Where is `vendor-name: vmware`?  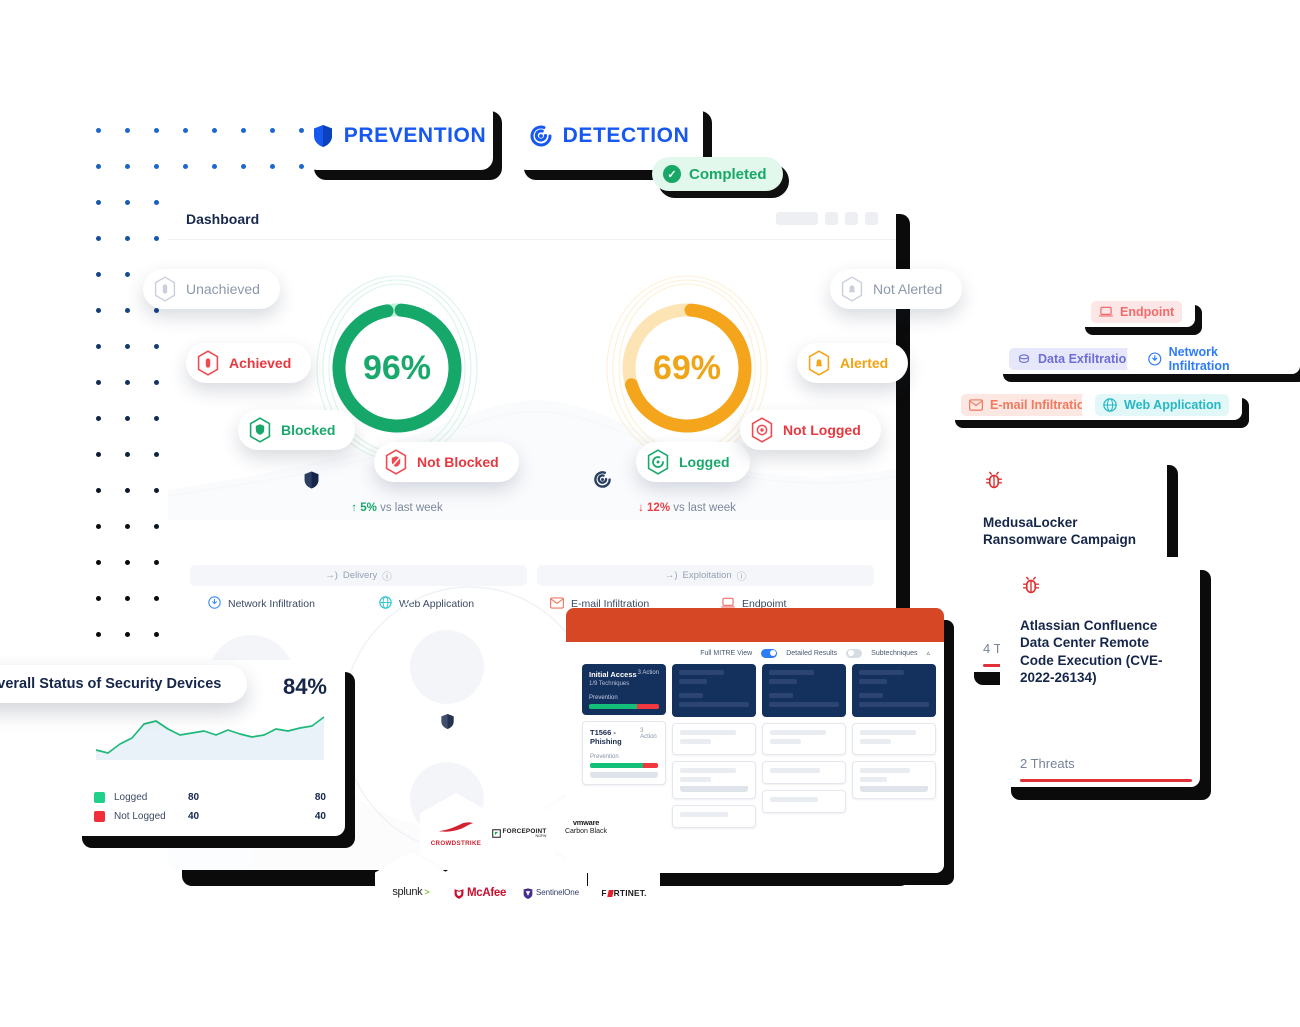
vendor-name: vmware is located at coordinates (586, 822).